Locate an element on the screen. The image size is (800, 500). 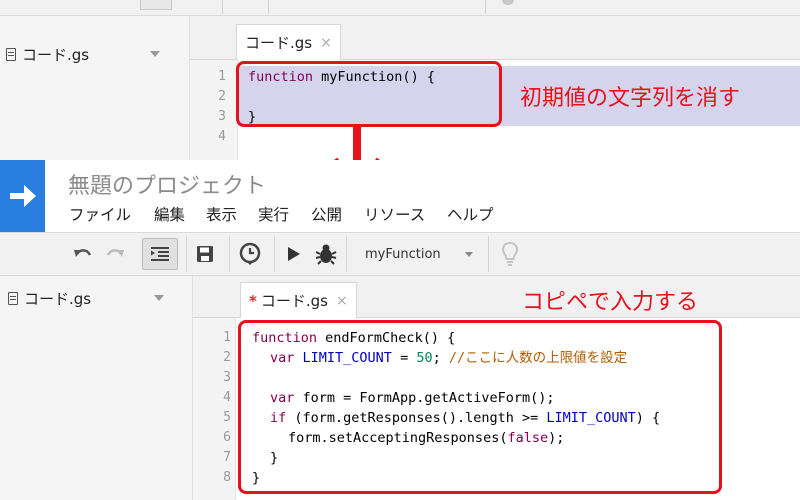
lightbulb-button is located at coordinates (510, 254).